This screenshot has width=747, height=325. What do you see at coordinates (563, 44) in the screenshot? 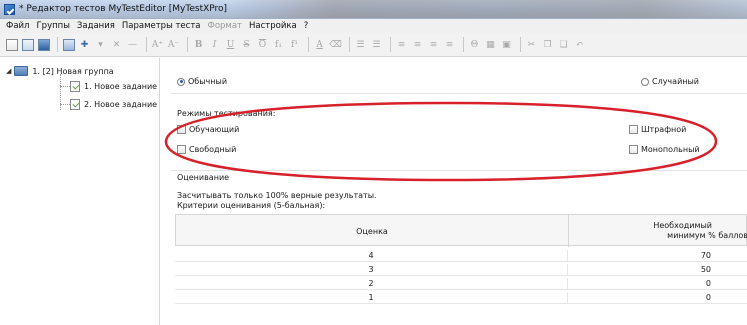
I see `paste-icon: ❏` at bounding box center [563, 44].